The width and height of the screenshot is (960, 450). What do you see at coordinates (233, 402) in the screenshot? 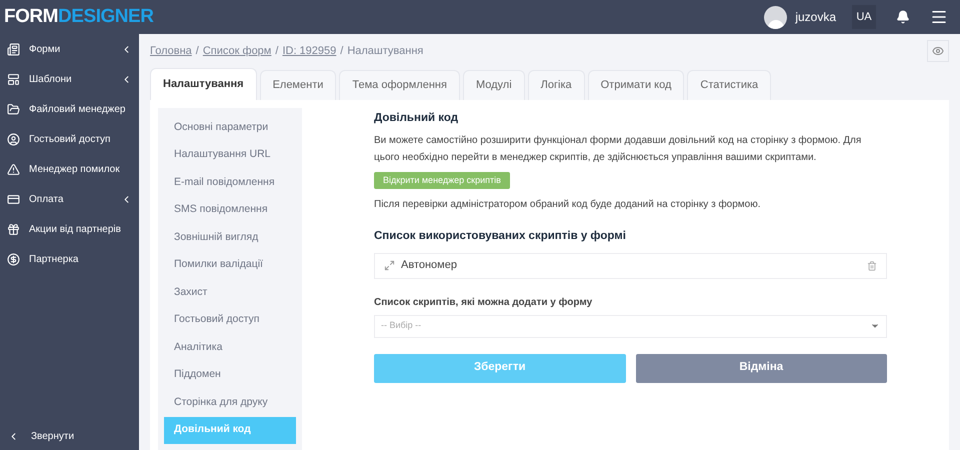
I see `settings-menu-item: Сторінка для друку` at bounding box center [233, 402].